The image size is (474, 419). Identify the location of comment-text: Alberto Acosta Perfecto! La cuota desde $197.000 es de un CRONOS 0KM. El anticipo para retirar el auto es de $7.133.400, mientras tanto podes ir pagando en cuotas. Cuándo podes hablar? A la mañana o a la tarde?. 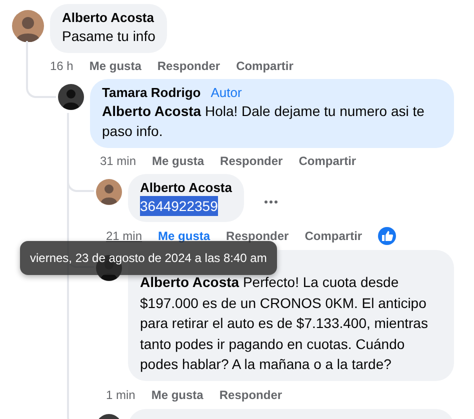
(284, 323).